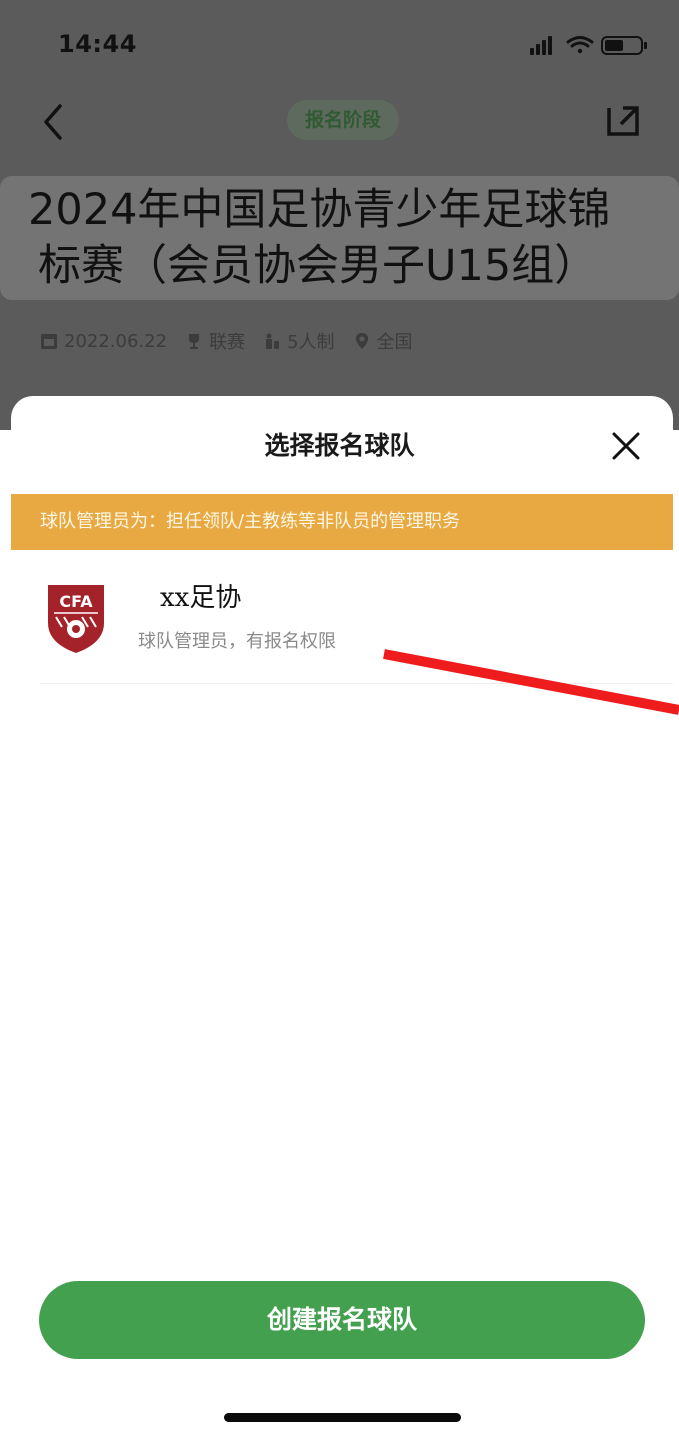  Describe the element at coordinates (318, 266) in the screenshot. I see `title-line-2: 标赛（会员协会男子U15组）` at that location.